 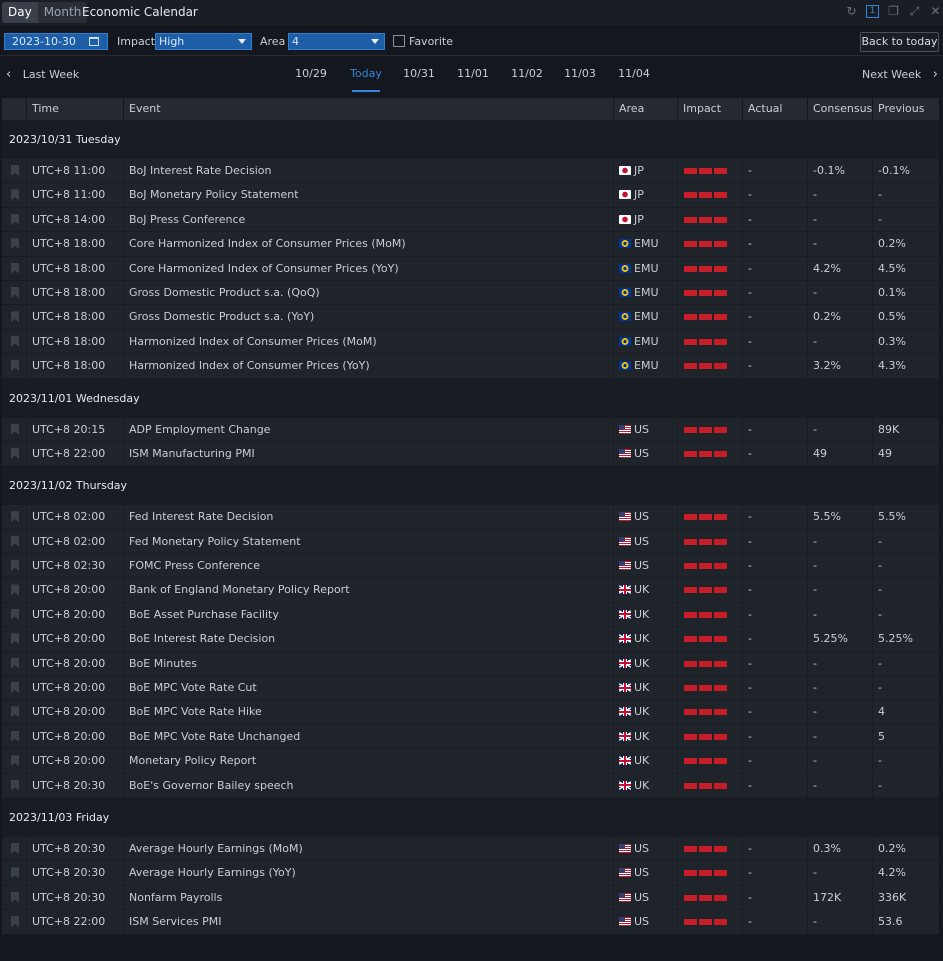 What do you see at coordinates (580, 73) in the screenshot?
I see `day-tab: 11/03` at bounding box center [580, 73].